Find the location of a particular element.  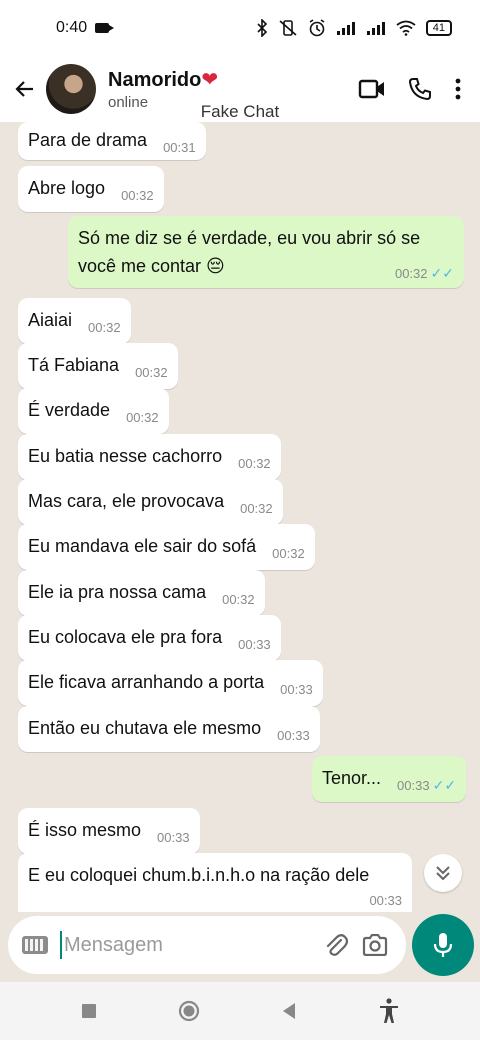

message-bubble: Ele ficava arranhando a porta 00:33 is located at coordinates (170, 683).